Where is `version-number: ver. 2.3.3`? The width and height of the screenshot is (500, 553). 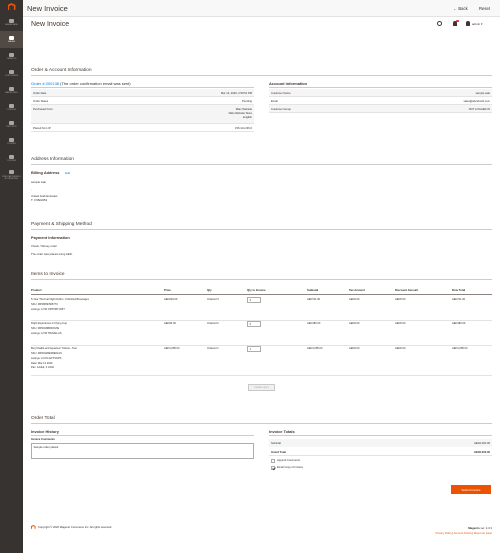 version-number: ver. 2.3.3 is located at coordinates (486, 528).